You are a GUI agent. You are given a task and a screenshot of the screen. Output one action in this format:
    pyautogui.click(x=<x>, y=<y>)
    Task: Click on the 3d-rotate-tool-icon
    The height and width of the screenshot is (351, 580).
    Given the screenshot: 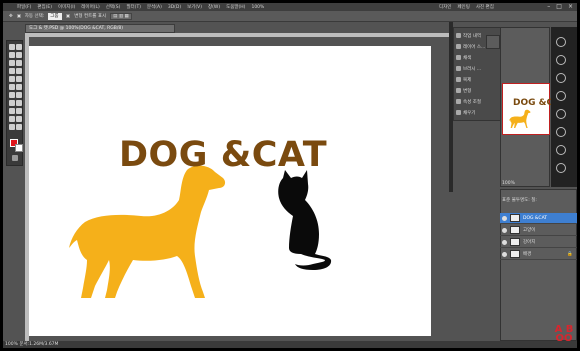 What is the action you would take?
    pyautogui.click(x=12, y=119)
    